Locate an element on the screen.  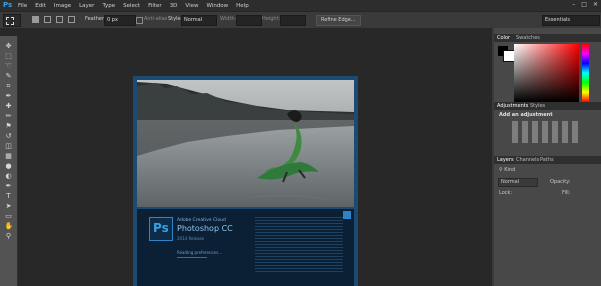
tools-panel: ✥ ⬚ ➰ ✎ ⌗ ✒ ✚ ✏ ⚑ ↺ ◫ ▦ ● ◐ ✒ T ➤ ▭ ✋ ⚲ is located at coordinates (9, 161).